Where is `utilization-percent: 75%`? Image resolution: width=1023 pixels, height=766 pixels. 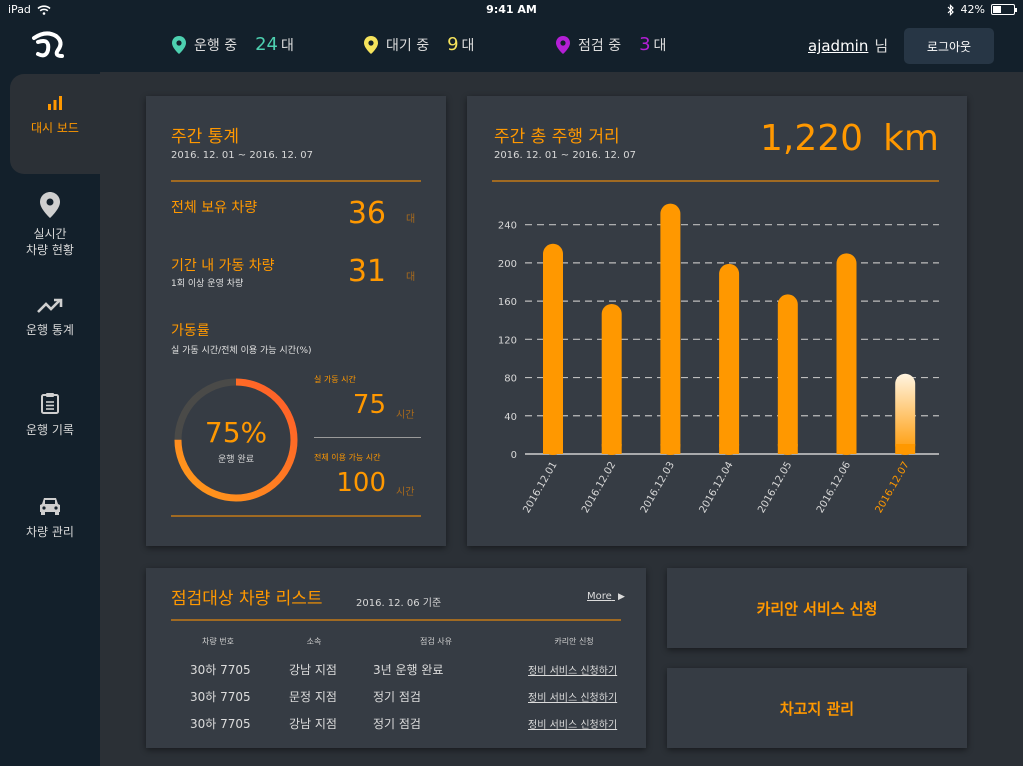
utilization-percent: 75% is located at coordinates (236, 432).